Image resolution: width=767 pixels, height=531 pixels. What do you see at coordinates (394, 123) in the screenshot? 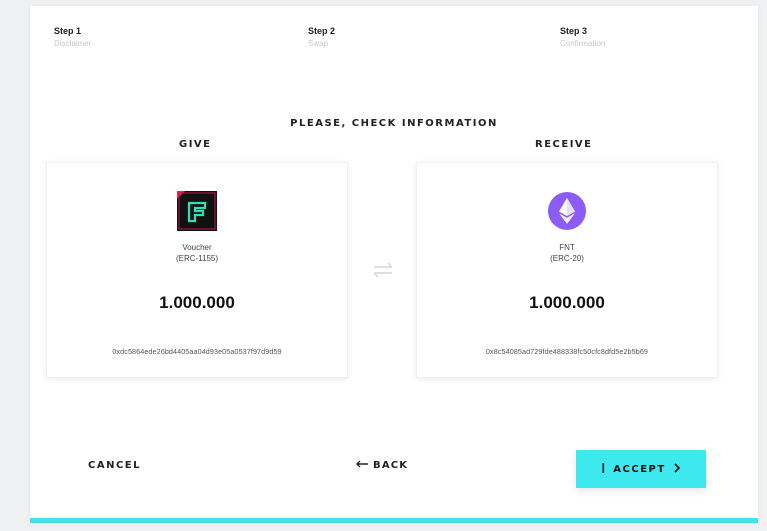
I see `page-heading: PLEASE, CHECK INFORMATION` at bounding box center [394, 123].